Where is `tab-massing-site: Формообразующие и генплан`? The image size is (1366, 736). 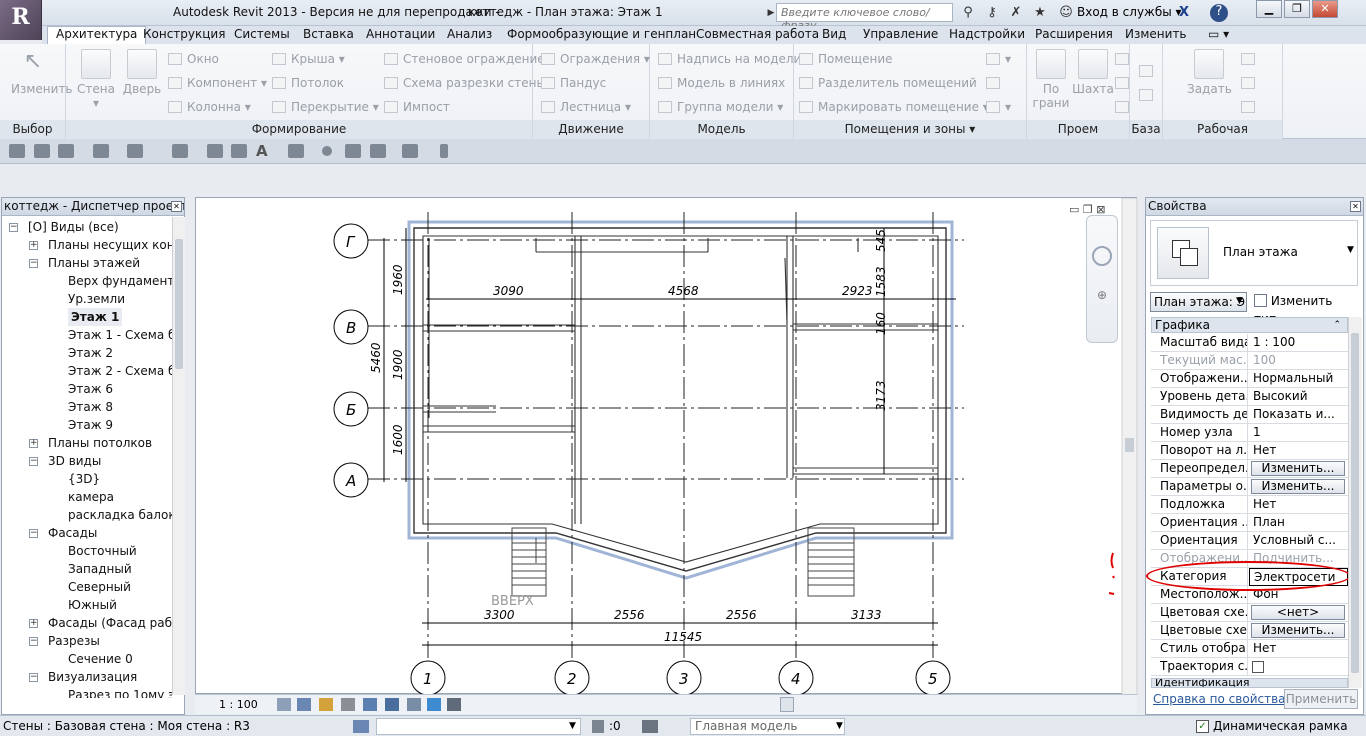 tab-massing-site: Формообразующие и генплан is located at coordinates (601, 34).